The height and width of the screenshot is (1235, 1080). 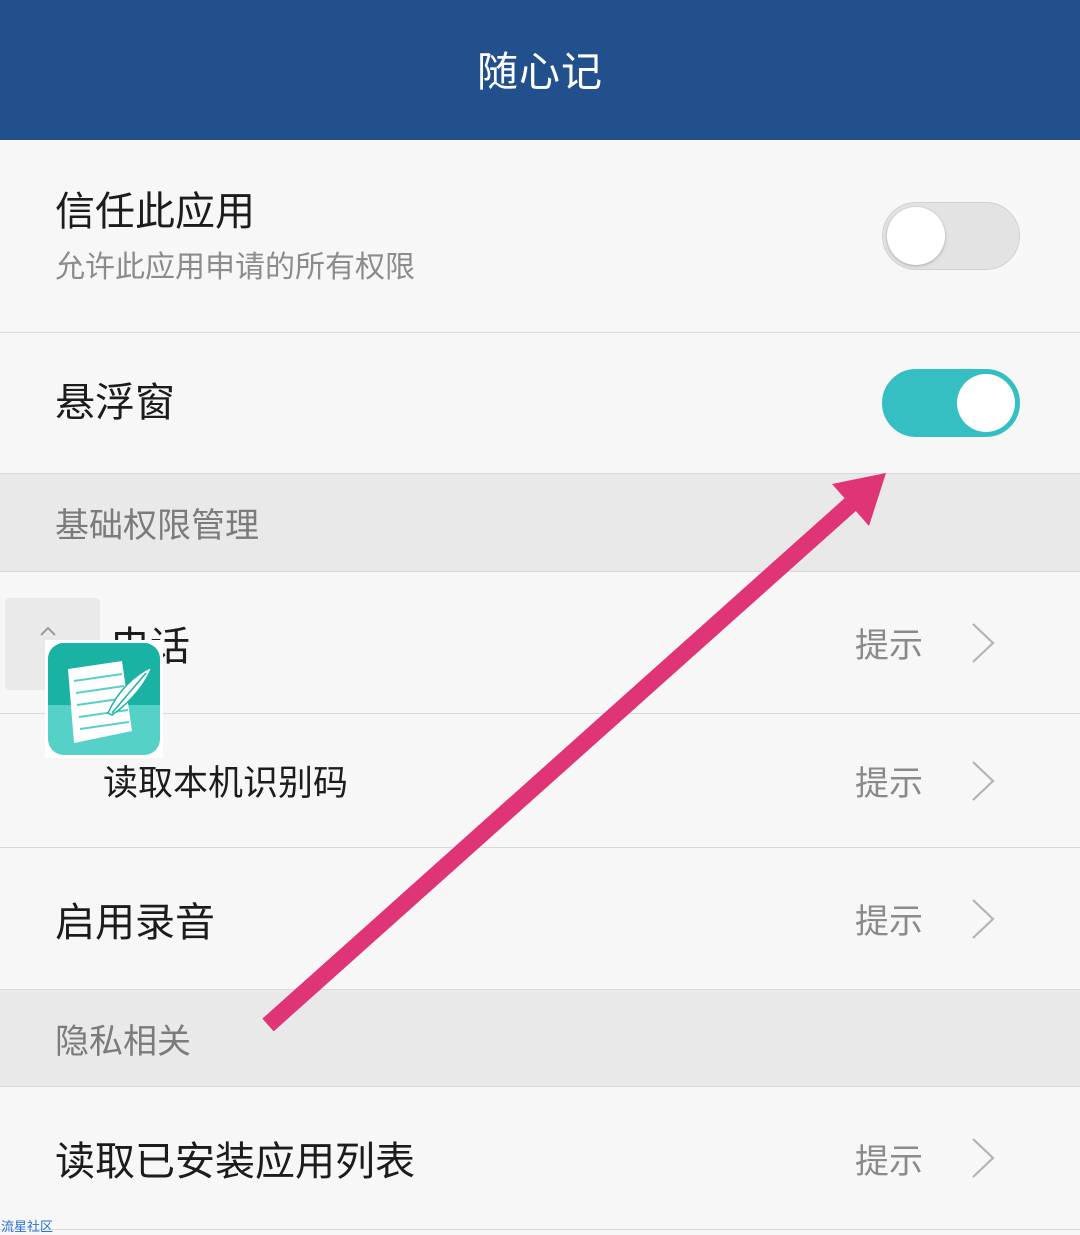 What do you see at coordinates (482, 643) in the screenshot?
I see `permission-label: 电话` at bounding box center [482, 643].